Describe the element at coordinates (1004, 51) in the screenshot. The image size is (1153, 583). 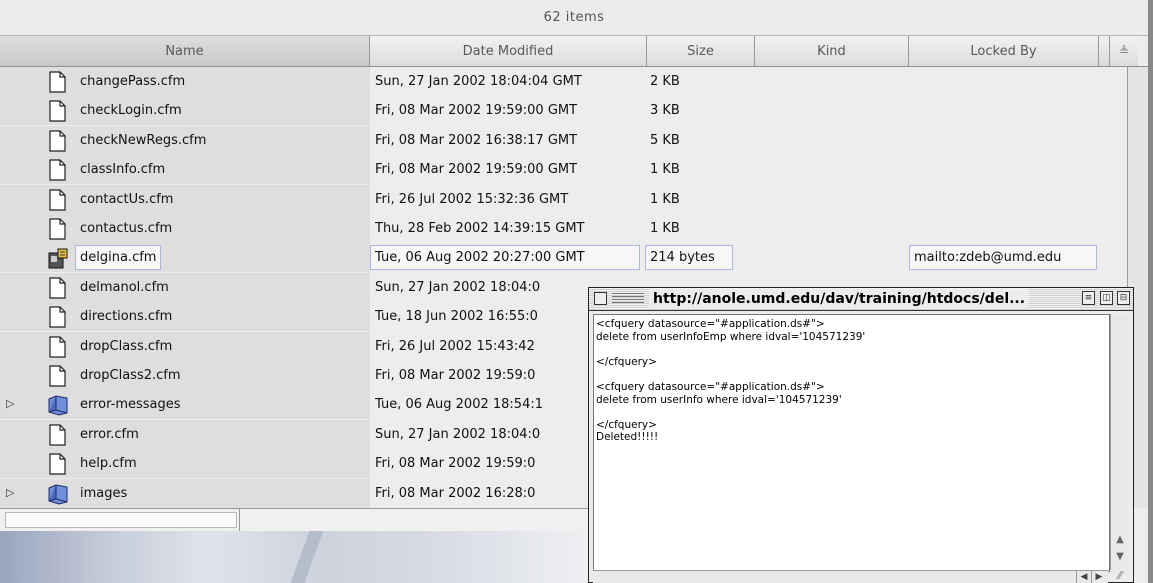
I see `column-locked-by-header: Locked By` at that location.